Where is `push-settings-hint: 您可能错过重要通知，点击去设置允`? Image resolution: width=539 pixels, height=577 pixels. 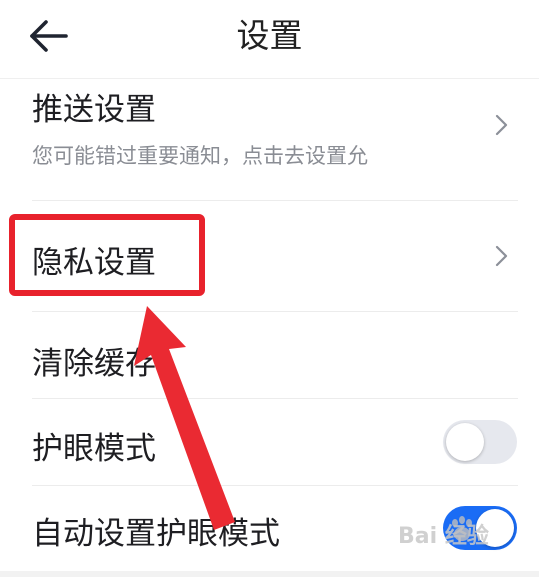
push-settings-hint: 您可能错过重要通知，点击去设置允 is located at coordinates (200, 156).